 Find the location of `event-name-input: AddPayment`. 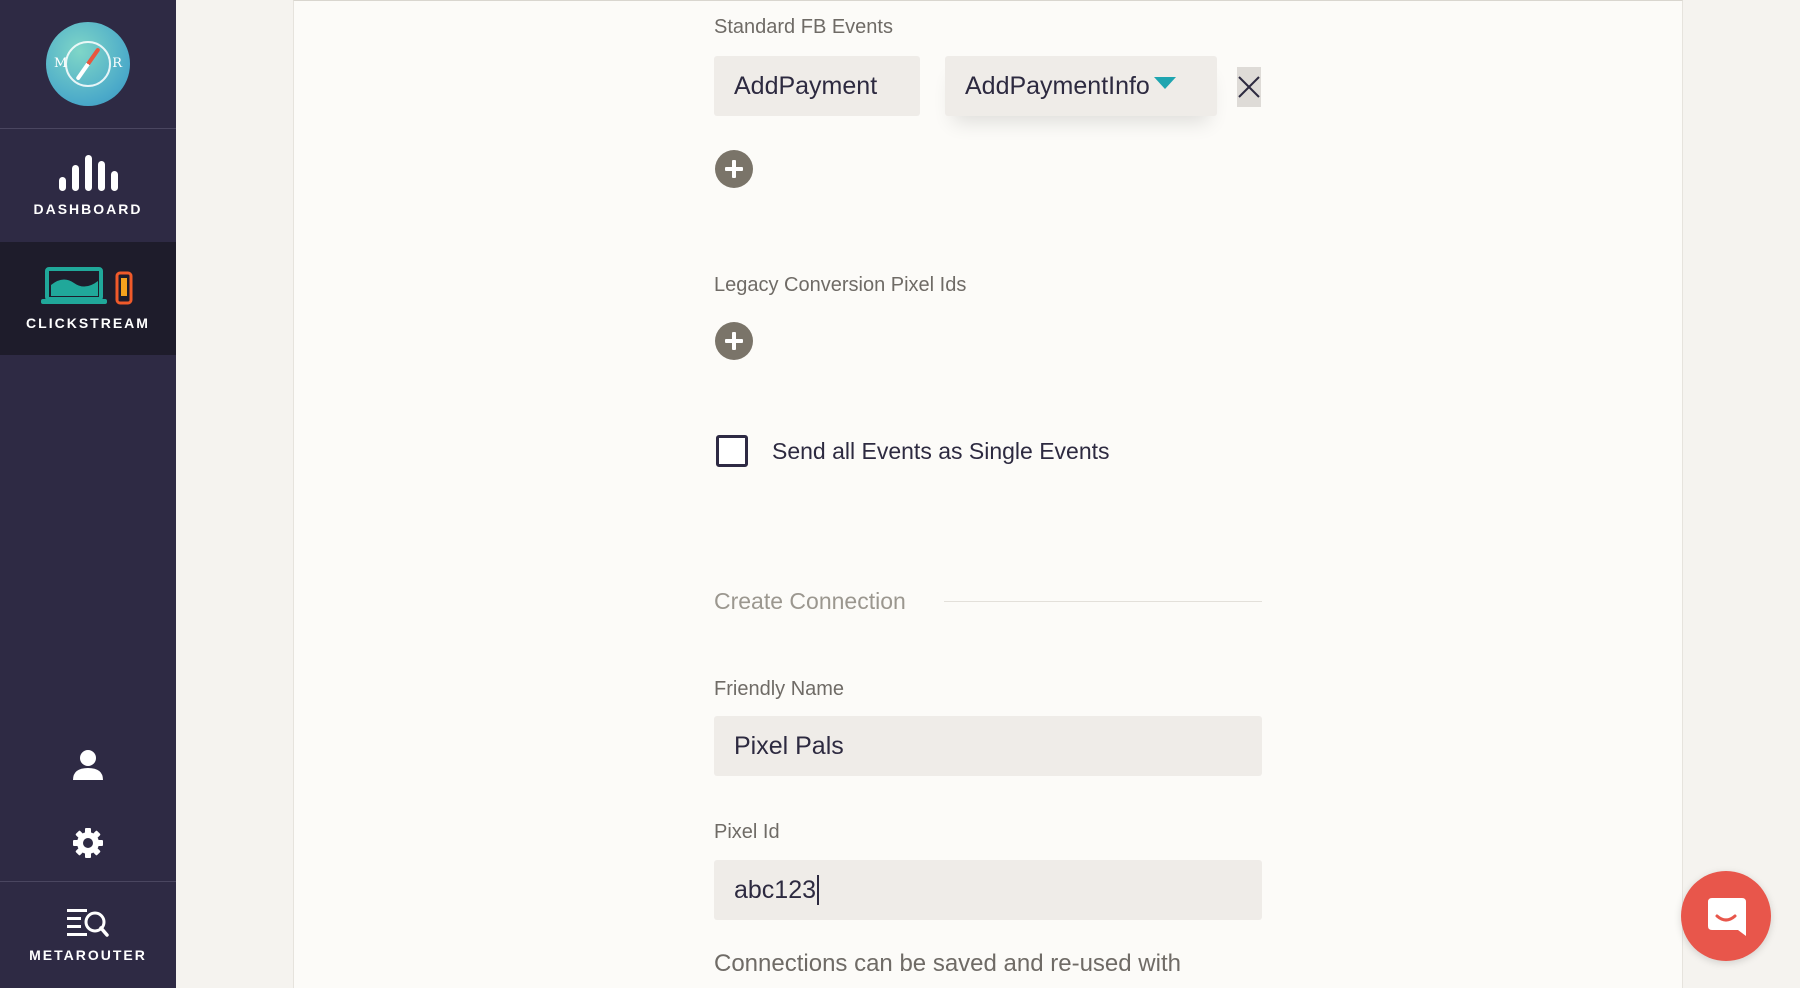

event-name-input: AddPayment is located at coordinates (817, 86).